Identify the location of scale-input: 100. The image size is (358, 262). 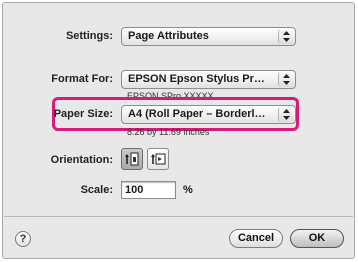
(148, 190).